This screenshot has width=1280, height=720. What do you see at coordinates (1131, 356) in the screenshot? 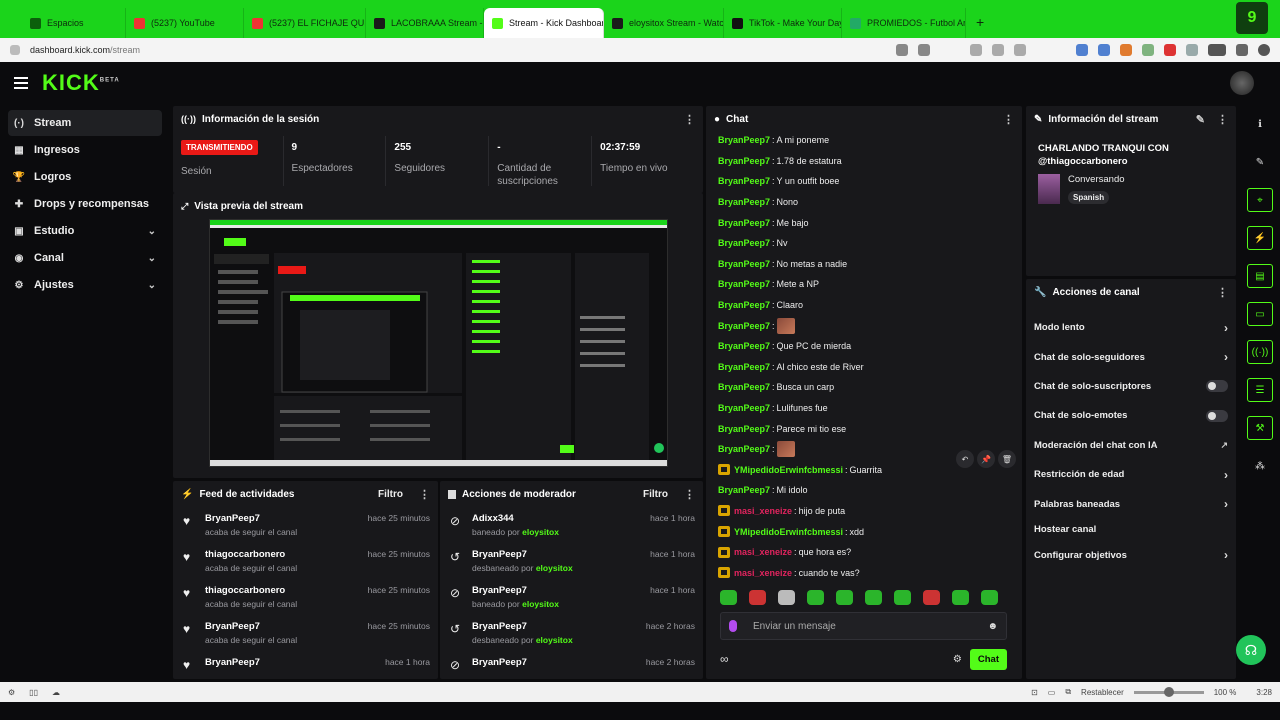
I see `channel-action-chat-de-solo-seguidores: Chat de solo-seguidores ›` at bounding box center [1131, 356].